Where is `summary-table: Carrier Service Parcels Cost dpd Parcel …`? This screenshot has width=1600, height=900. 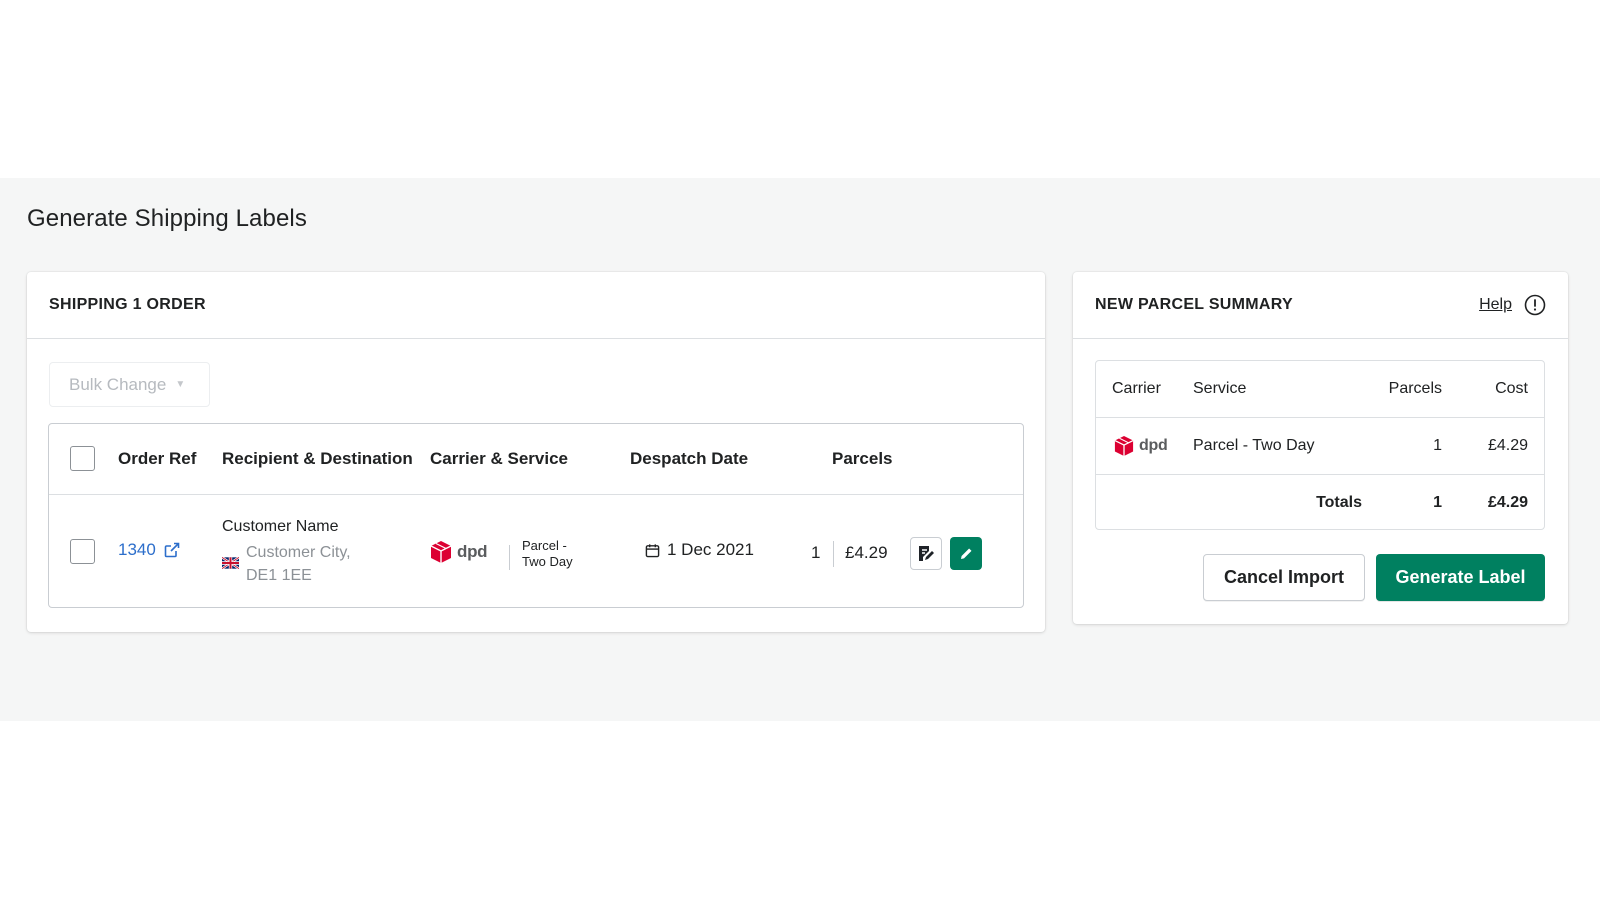 summary-table: Carrier Service Parcels Cost dpd Parcel … is located at coordinates (1320, 445).